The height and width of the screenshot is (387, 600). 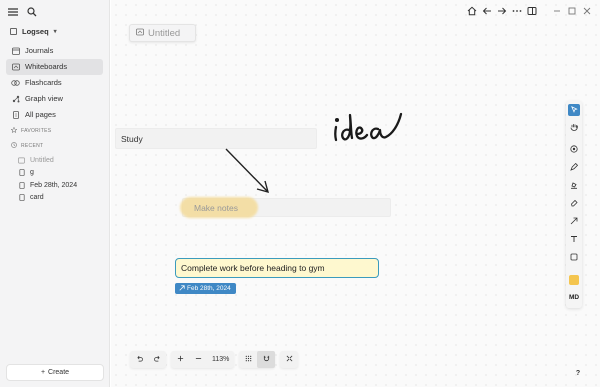 I want to click on color-swatch, so click(x=574, y=280).